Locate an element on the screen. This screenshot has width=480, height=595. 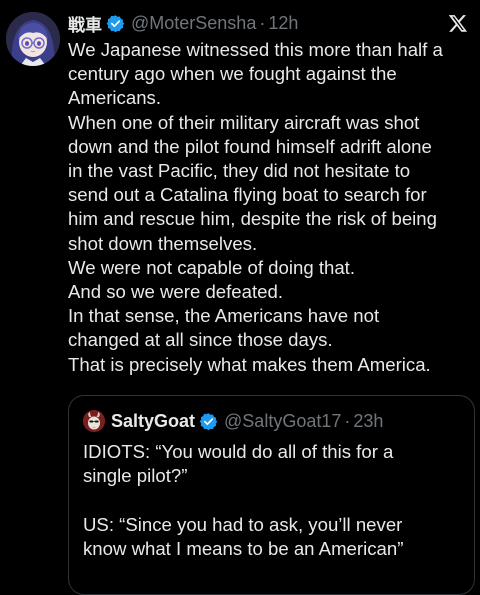
quoted-text-blank-line is located at coordinates (275, 500).